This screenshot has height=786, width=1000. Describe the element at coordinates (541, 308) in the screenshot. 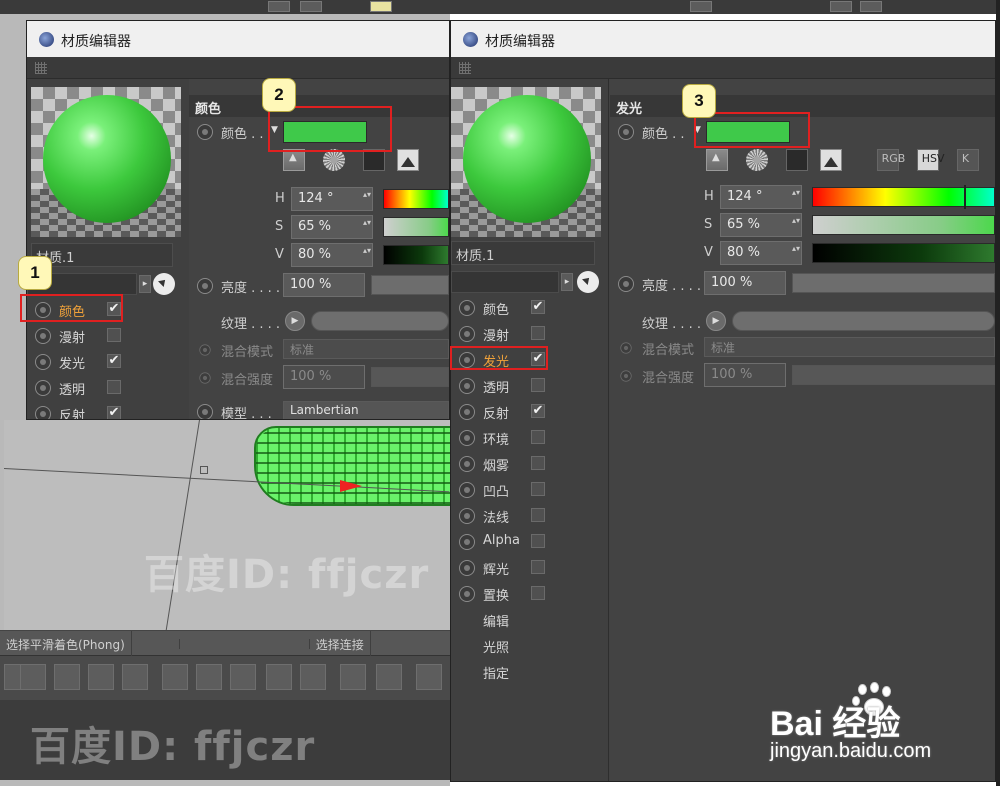

I see `channel-item: 颜色 ✔` at that location.